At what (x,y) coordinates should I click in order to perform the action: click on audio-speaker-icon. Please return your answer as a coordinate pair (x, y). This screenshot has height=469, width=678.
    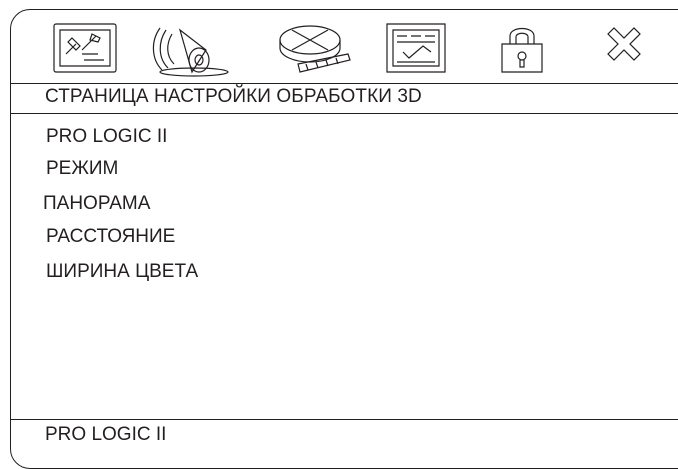
    Looking at the image, I should click on (189, 48).